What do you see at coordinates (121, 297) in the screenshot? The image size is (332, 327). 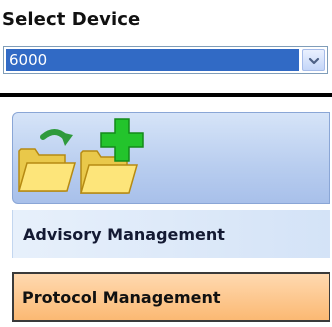 I see `nav-item-label: Protocol Management` at bounding box center [121, 297].